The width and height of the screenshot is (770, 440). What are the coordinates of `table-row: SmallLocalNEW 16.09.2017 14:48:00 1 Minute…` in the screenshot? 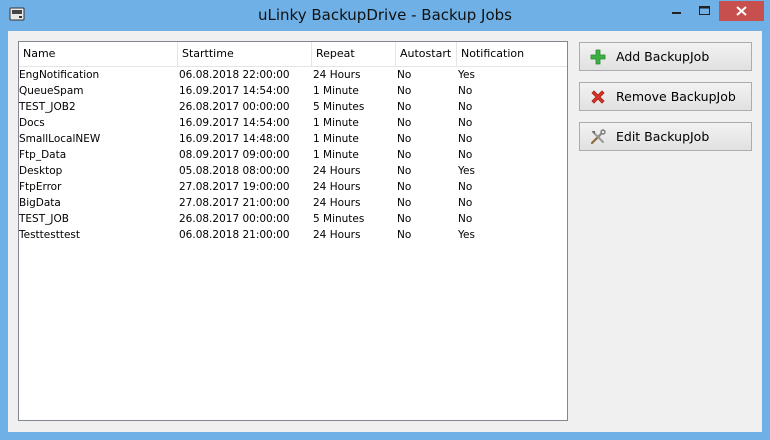 It's located at (293, 139).